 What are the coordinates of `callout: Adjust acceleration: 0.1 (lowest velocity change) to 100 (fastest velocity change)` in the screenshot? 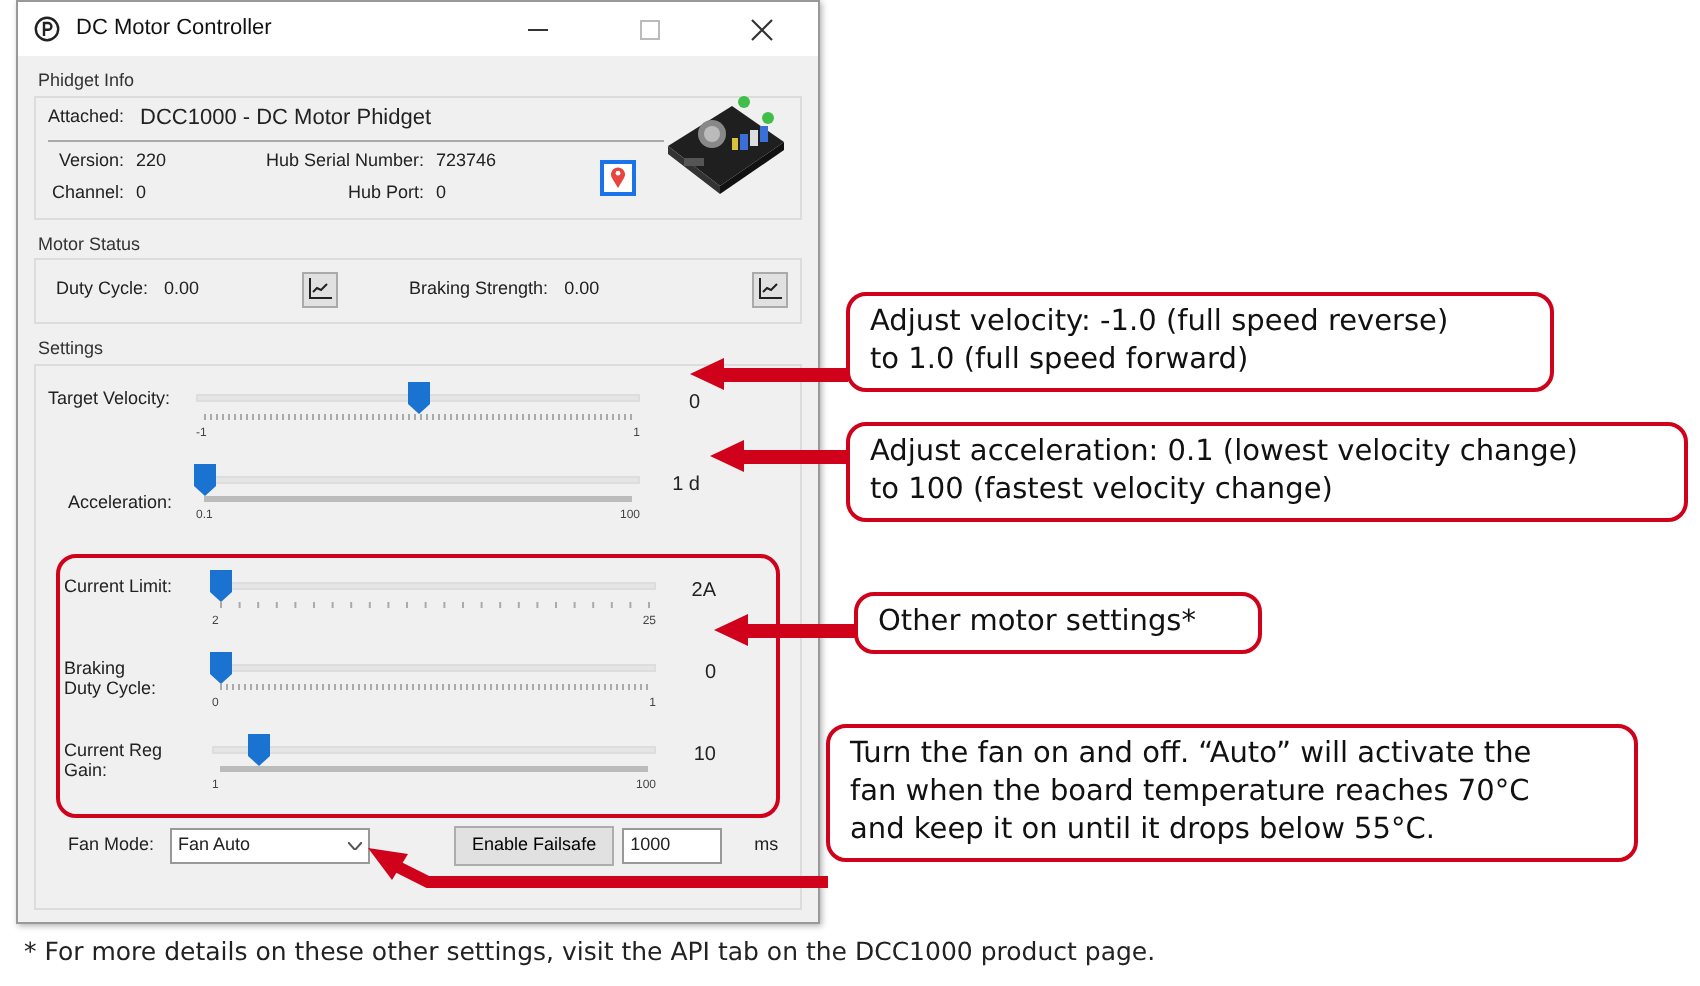 It's located at (1267, 472).